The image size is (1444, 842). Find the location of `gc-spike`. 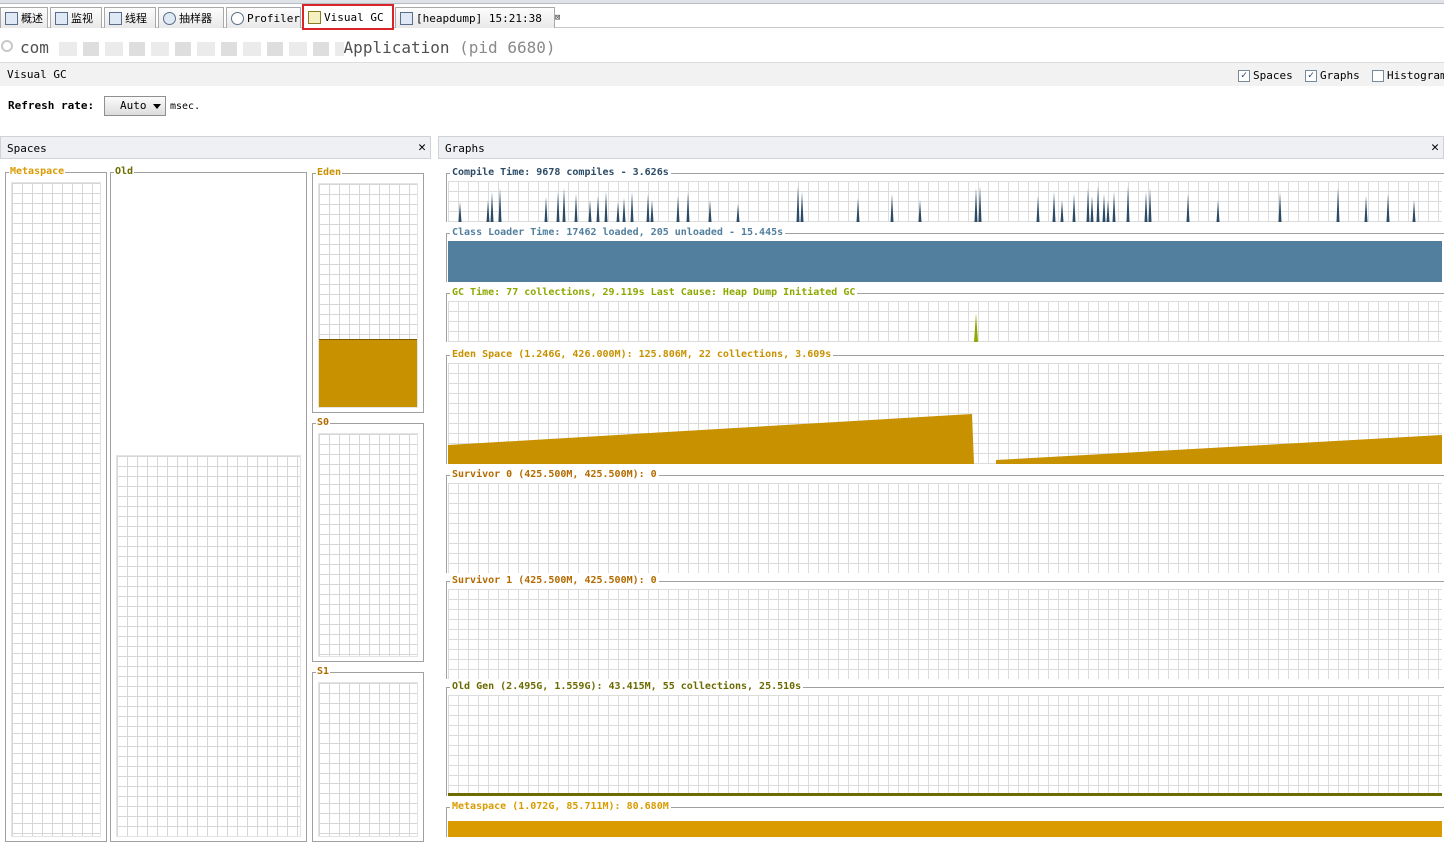

gc-spike is located at coordinates (976, 327).